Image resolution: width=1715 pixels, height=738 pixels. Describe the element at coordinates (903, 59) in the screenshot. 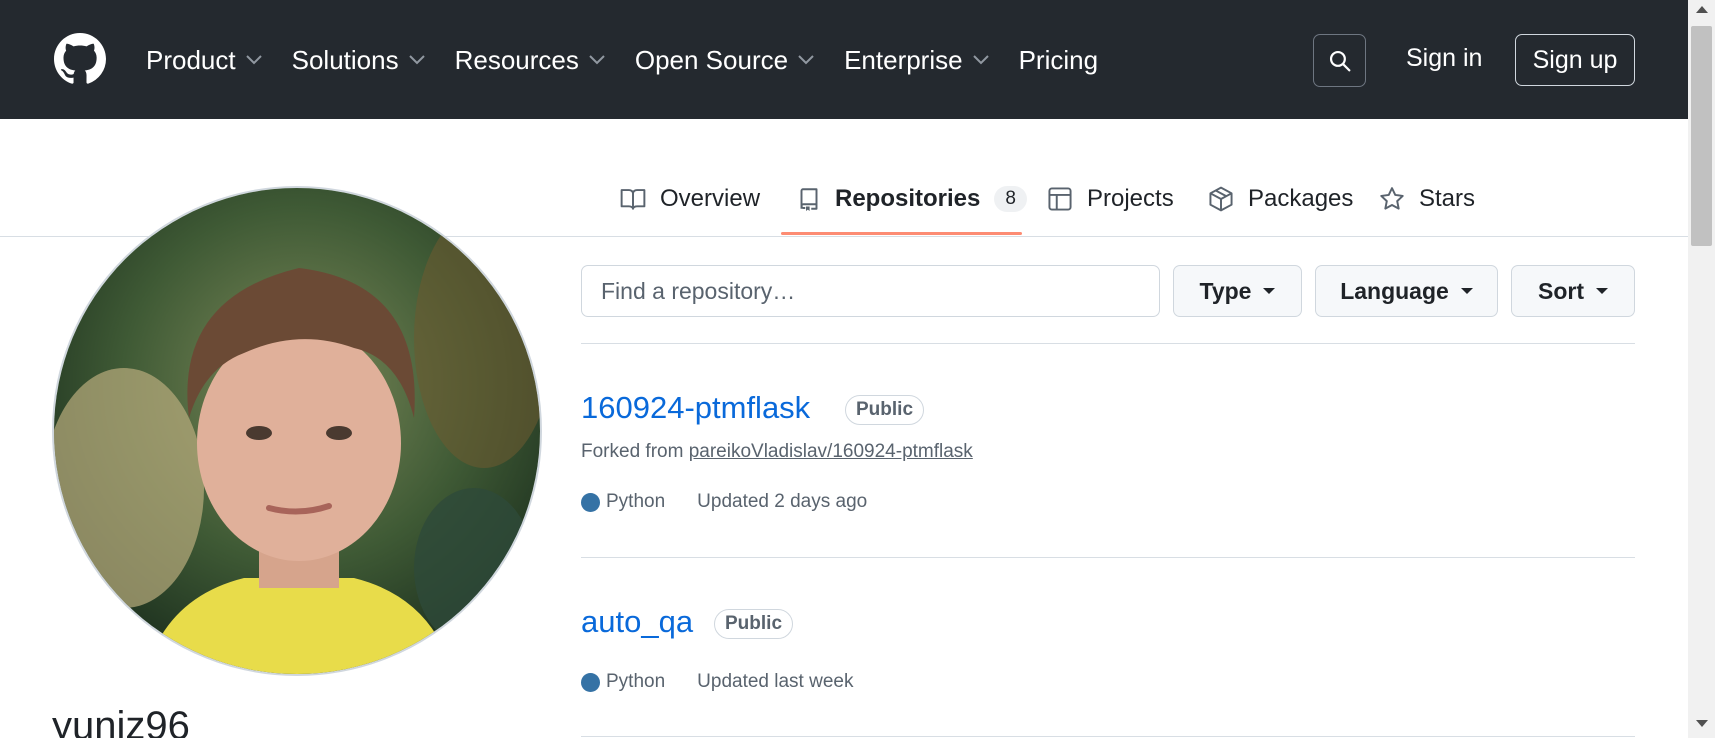

I see `nav-enterprise-label: Enterprise` at that location.